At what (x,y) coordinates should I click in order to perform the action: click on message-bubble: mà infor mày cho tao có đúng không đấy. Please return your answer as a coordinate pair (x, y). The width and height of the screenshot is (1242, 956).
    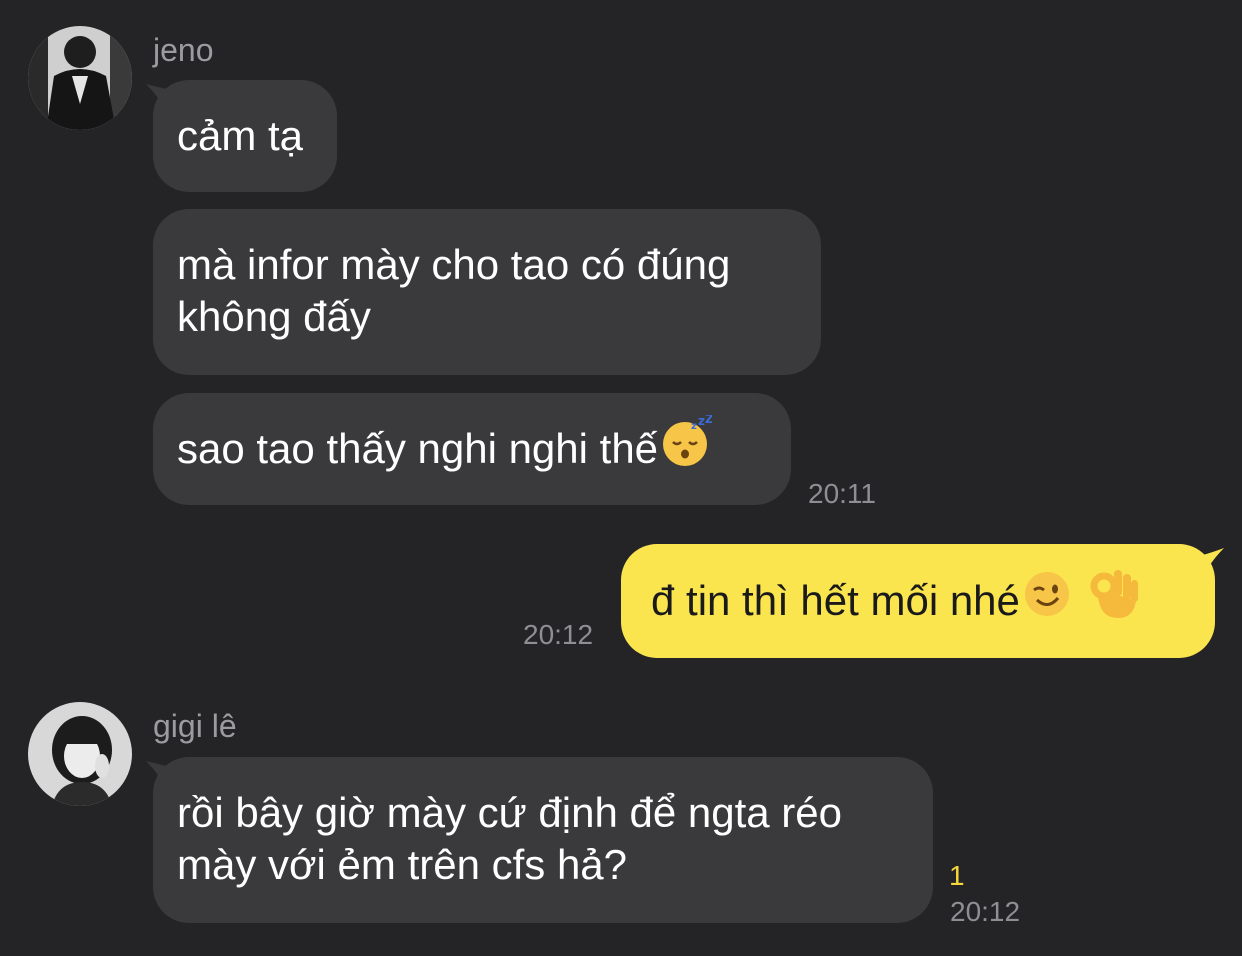
    Looking at the image, I should click on (487, 292).